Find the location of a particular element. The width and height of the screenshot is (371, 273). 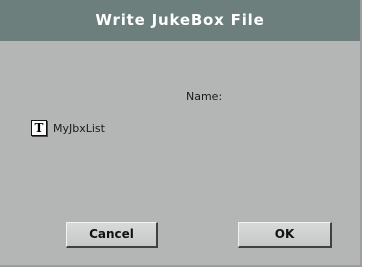

text-edit-icon: T is located at coordinates (39, 128).